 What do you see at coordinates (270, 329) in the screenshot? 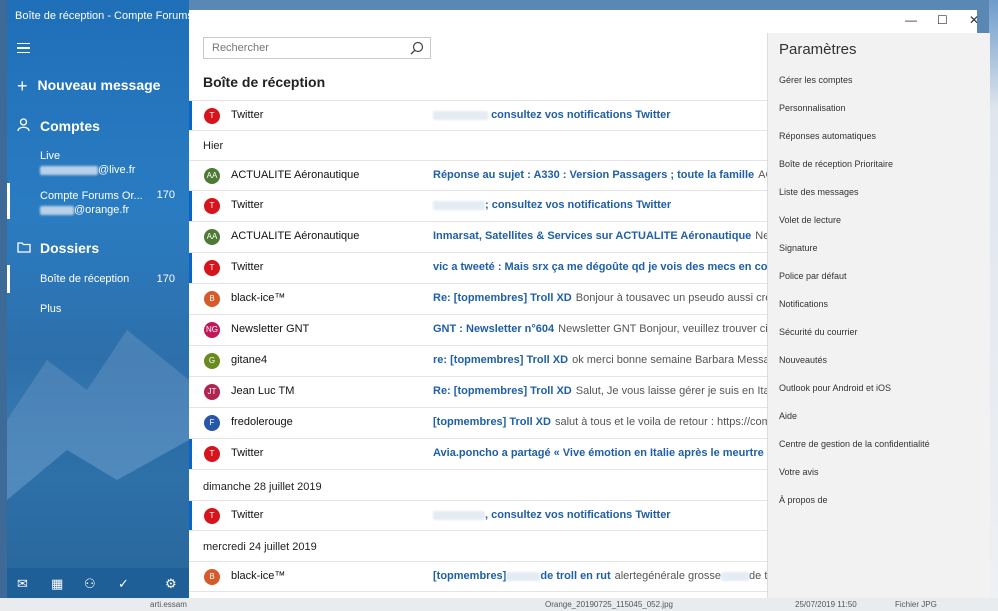
I see `message-sender: Newsletter GNT` at bounding box center [270, 329].